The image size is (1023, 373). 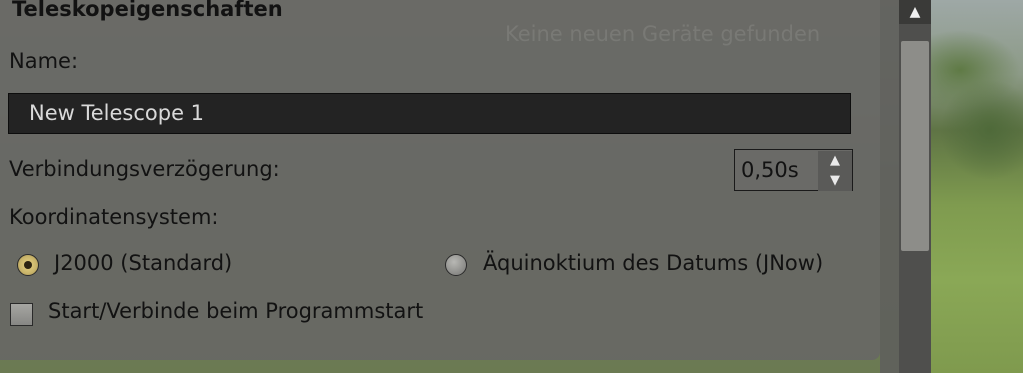 What do you see at coordinates (144, 169) in the screenshot?
I see `delay-label: Verbindungsverzögerung:` at bounding box center [144, 169].